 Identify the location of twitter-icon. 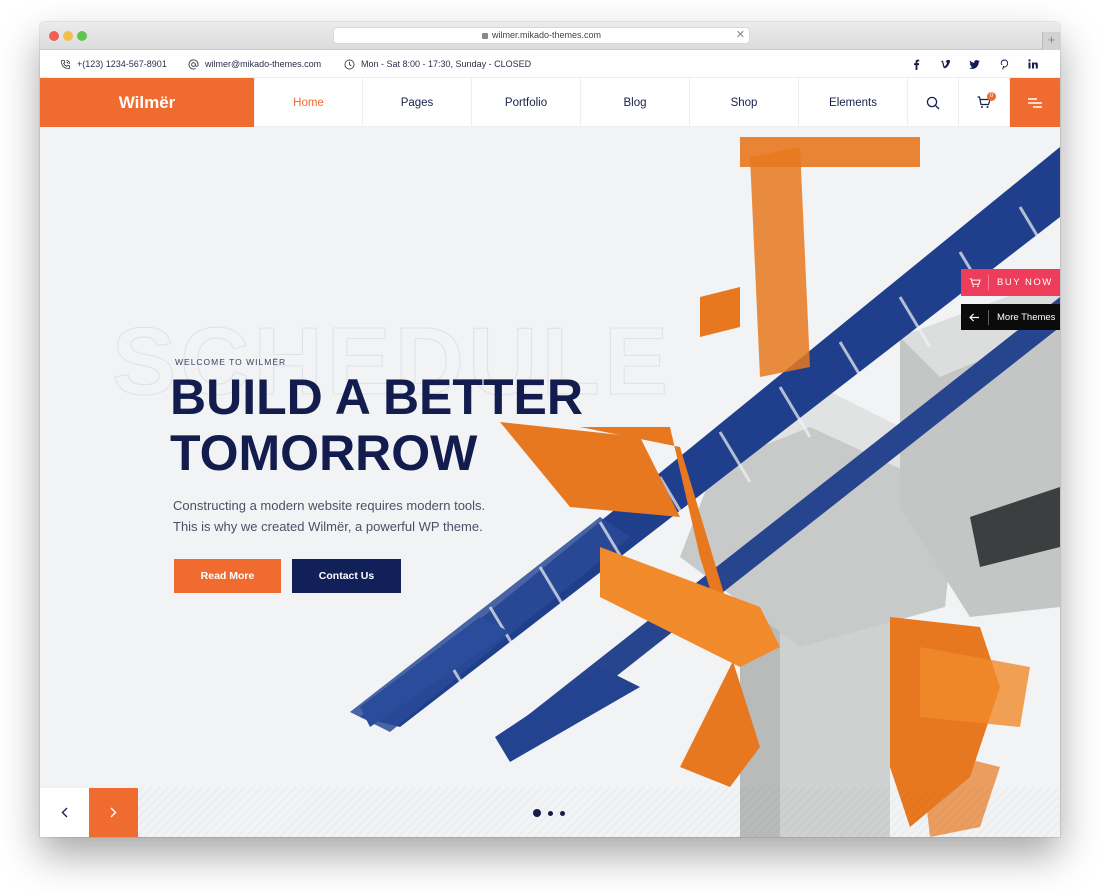
(974, 64).